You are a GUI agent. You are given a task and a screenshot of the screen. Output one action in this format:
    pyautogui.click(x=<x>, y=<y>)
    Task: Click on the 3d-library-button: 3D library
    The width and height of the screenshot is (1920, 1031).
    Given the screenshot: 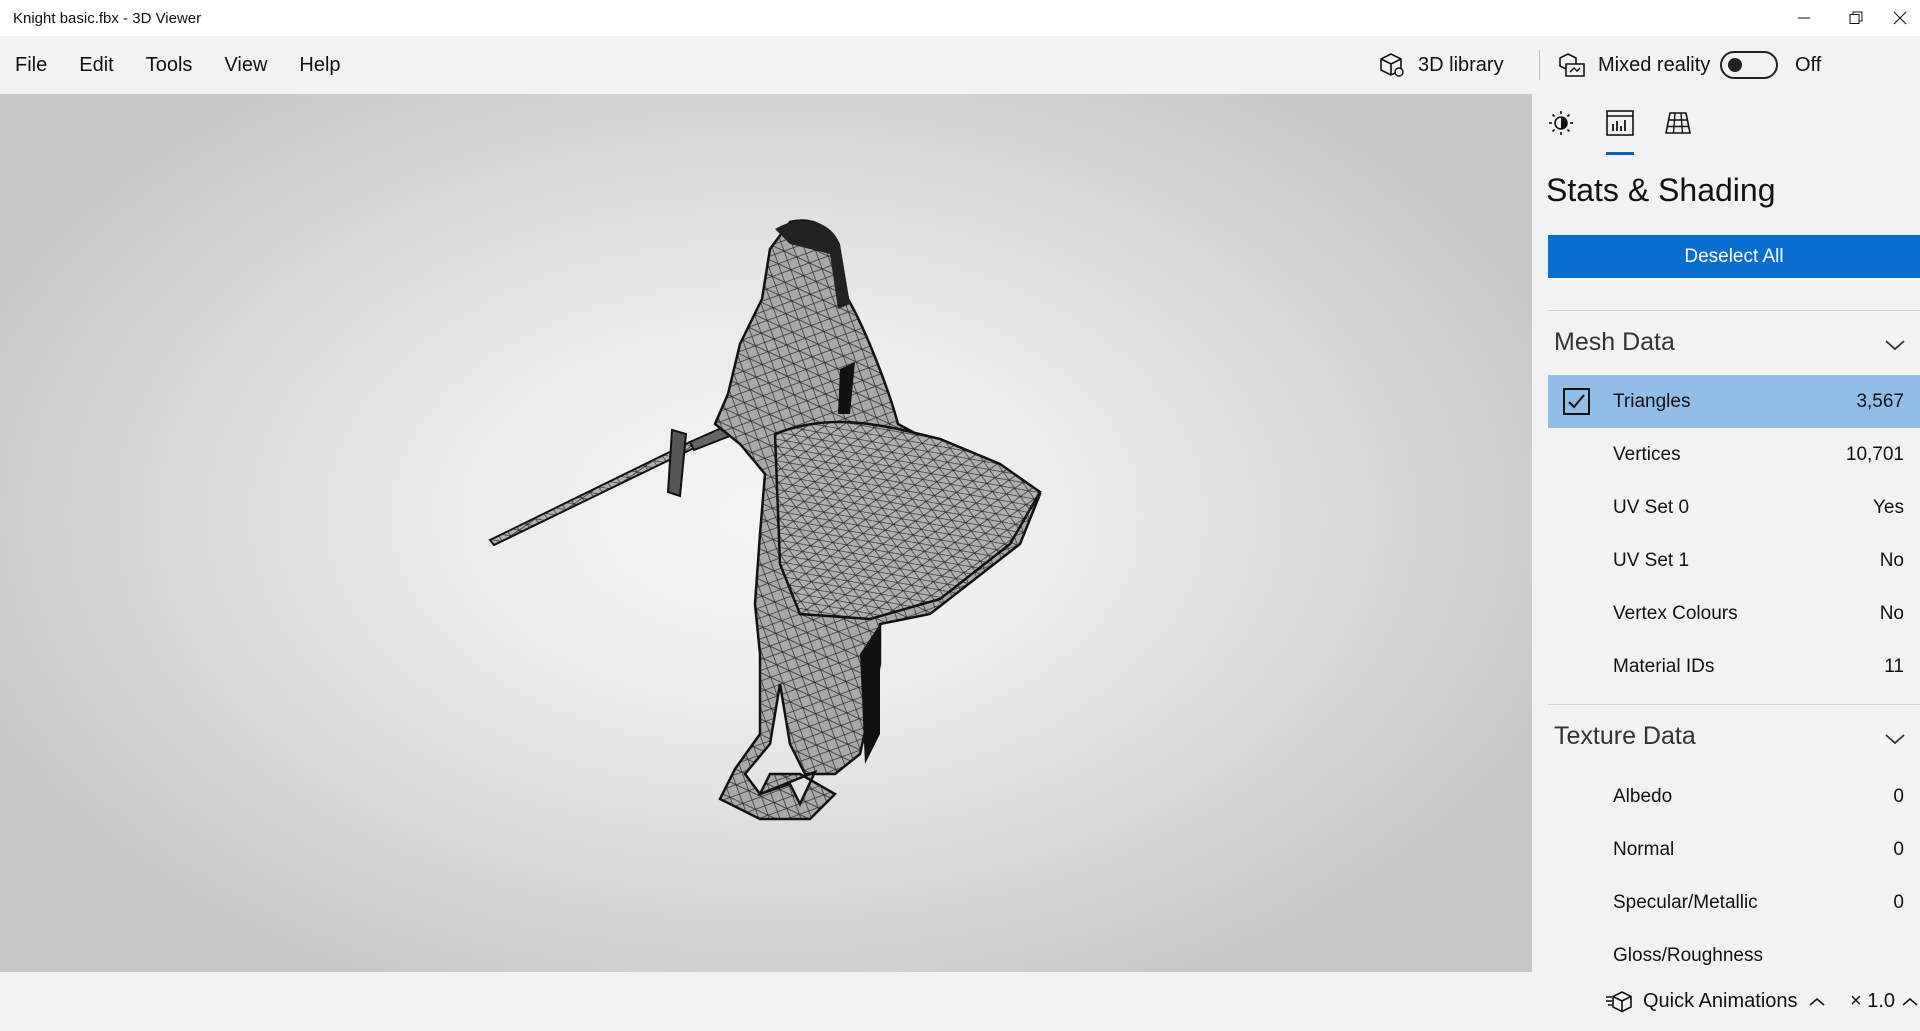 What is the action you would take?
    pyautogui.click(x=1441, y=65)
    